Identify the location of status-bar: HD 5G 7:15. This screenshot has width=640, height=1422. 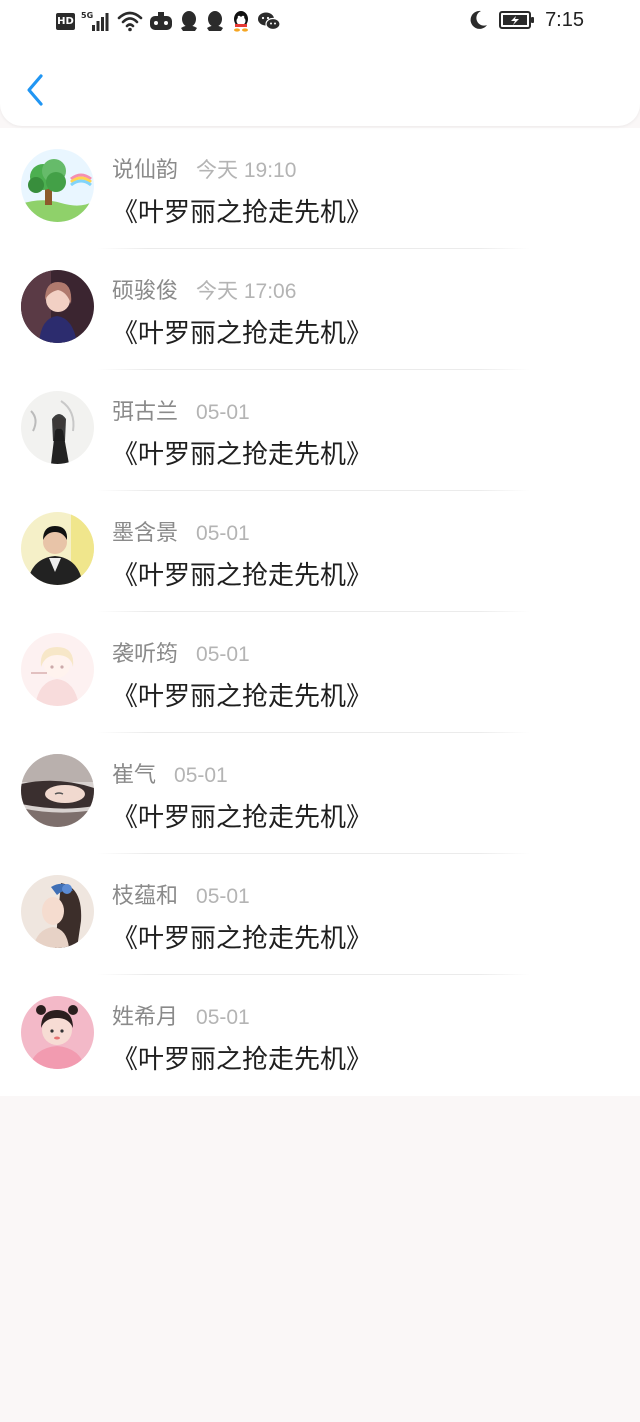
(320, 22).